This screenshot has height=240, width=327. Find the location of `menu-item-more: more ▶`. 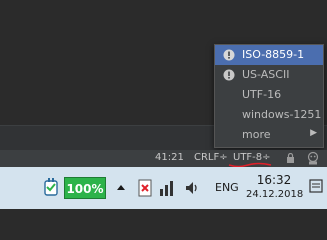

menu-item-more: more ▶ is located at coordinates (269, 135).